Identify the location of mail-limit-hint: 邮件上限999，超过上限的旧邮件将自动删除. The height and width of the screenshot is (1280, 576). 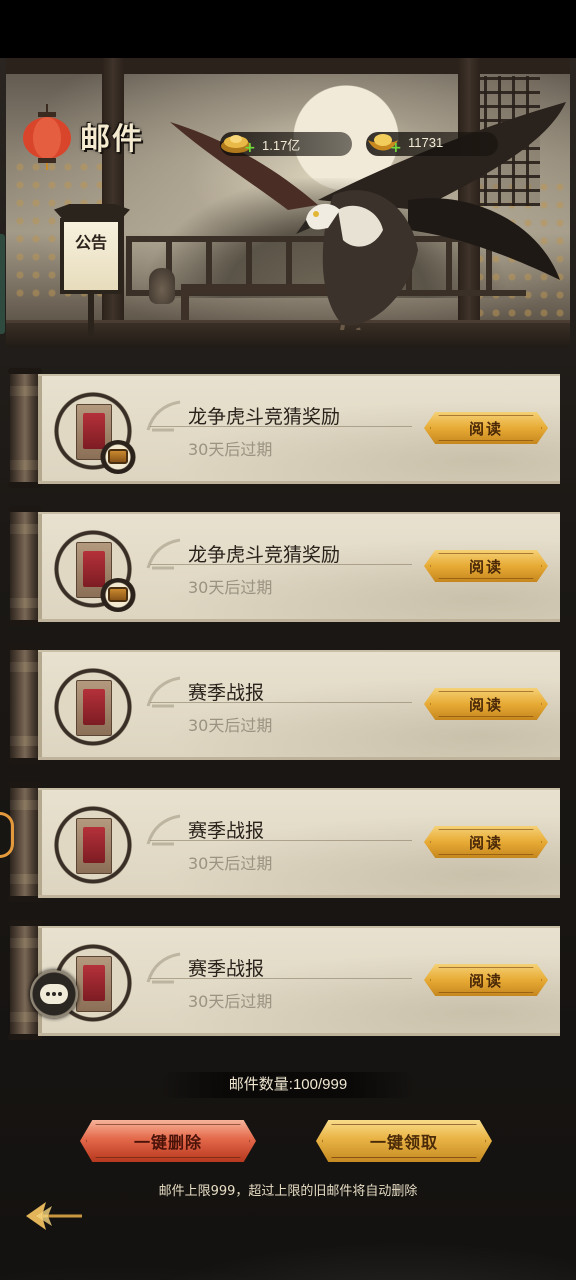
(288, 1191).